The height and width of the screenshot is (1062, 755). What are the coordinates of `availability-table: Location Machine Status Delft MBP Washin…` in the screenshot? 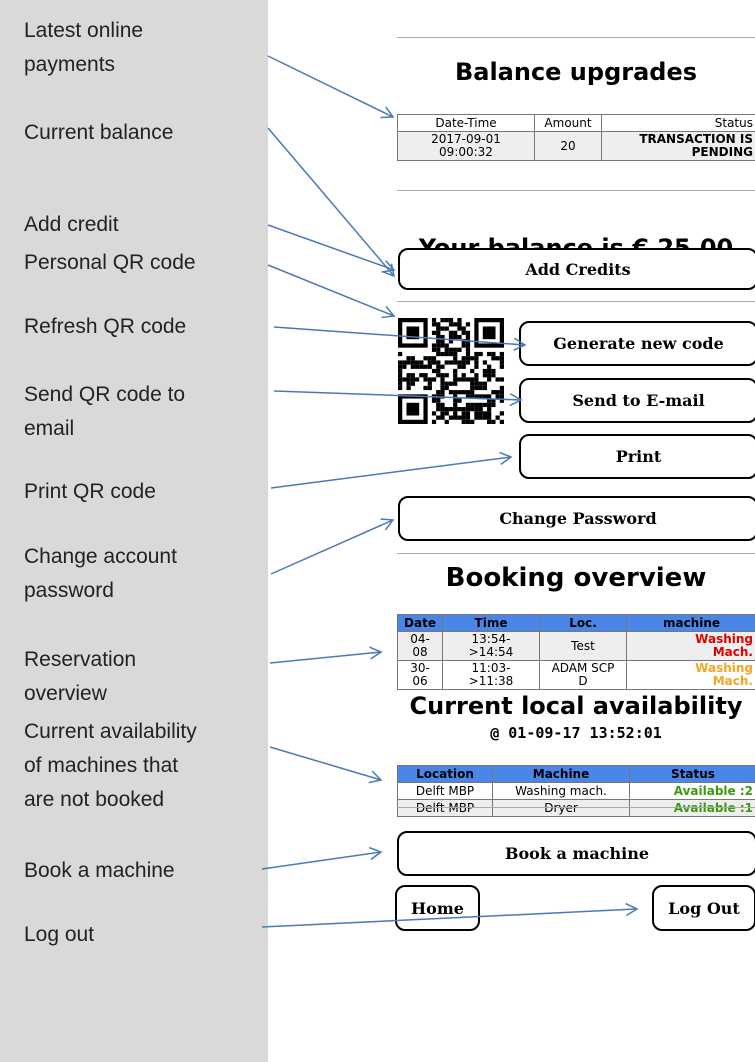 It's located at (576, 791).